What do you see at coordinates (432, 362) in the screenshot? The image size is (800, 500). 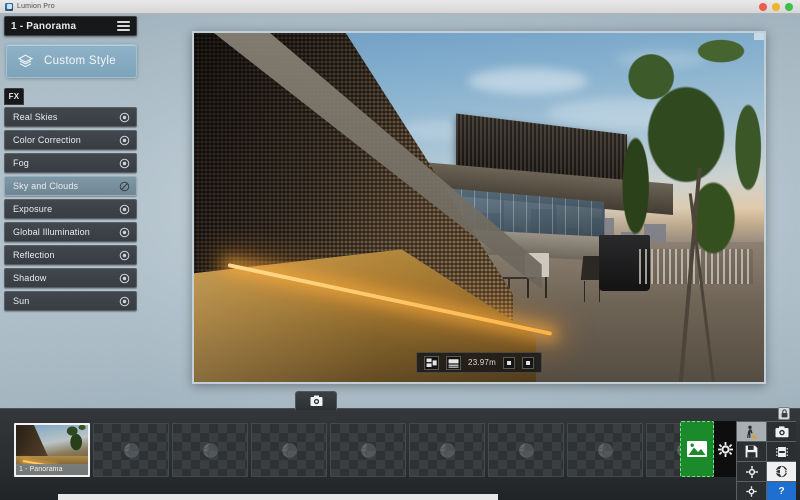 I see `split-view-icon` at bounding box center [432, 362].